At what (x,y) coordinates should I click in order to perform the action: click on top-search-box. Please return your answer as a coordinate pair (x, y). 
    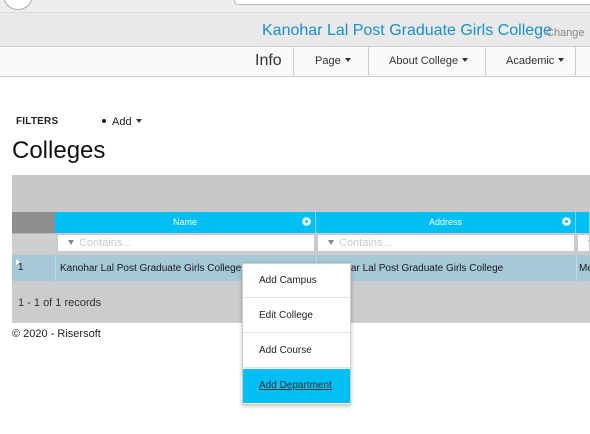
    Looking at the image, I should click on (412, 2).